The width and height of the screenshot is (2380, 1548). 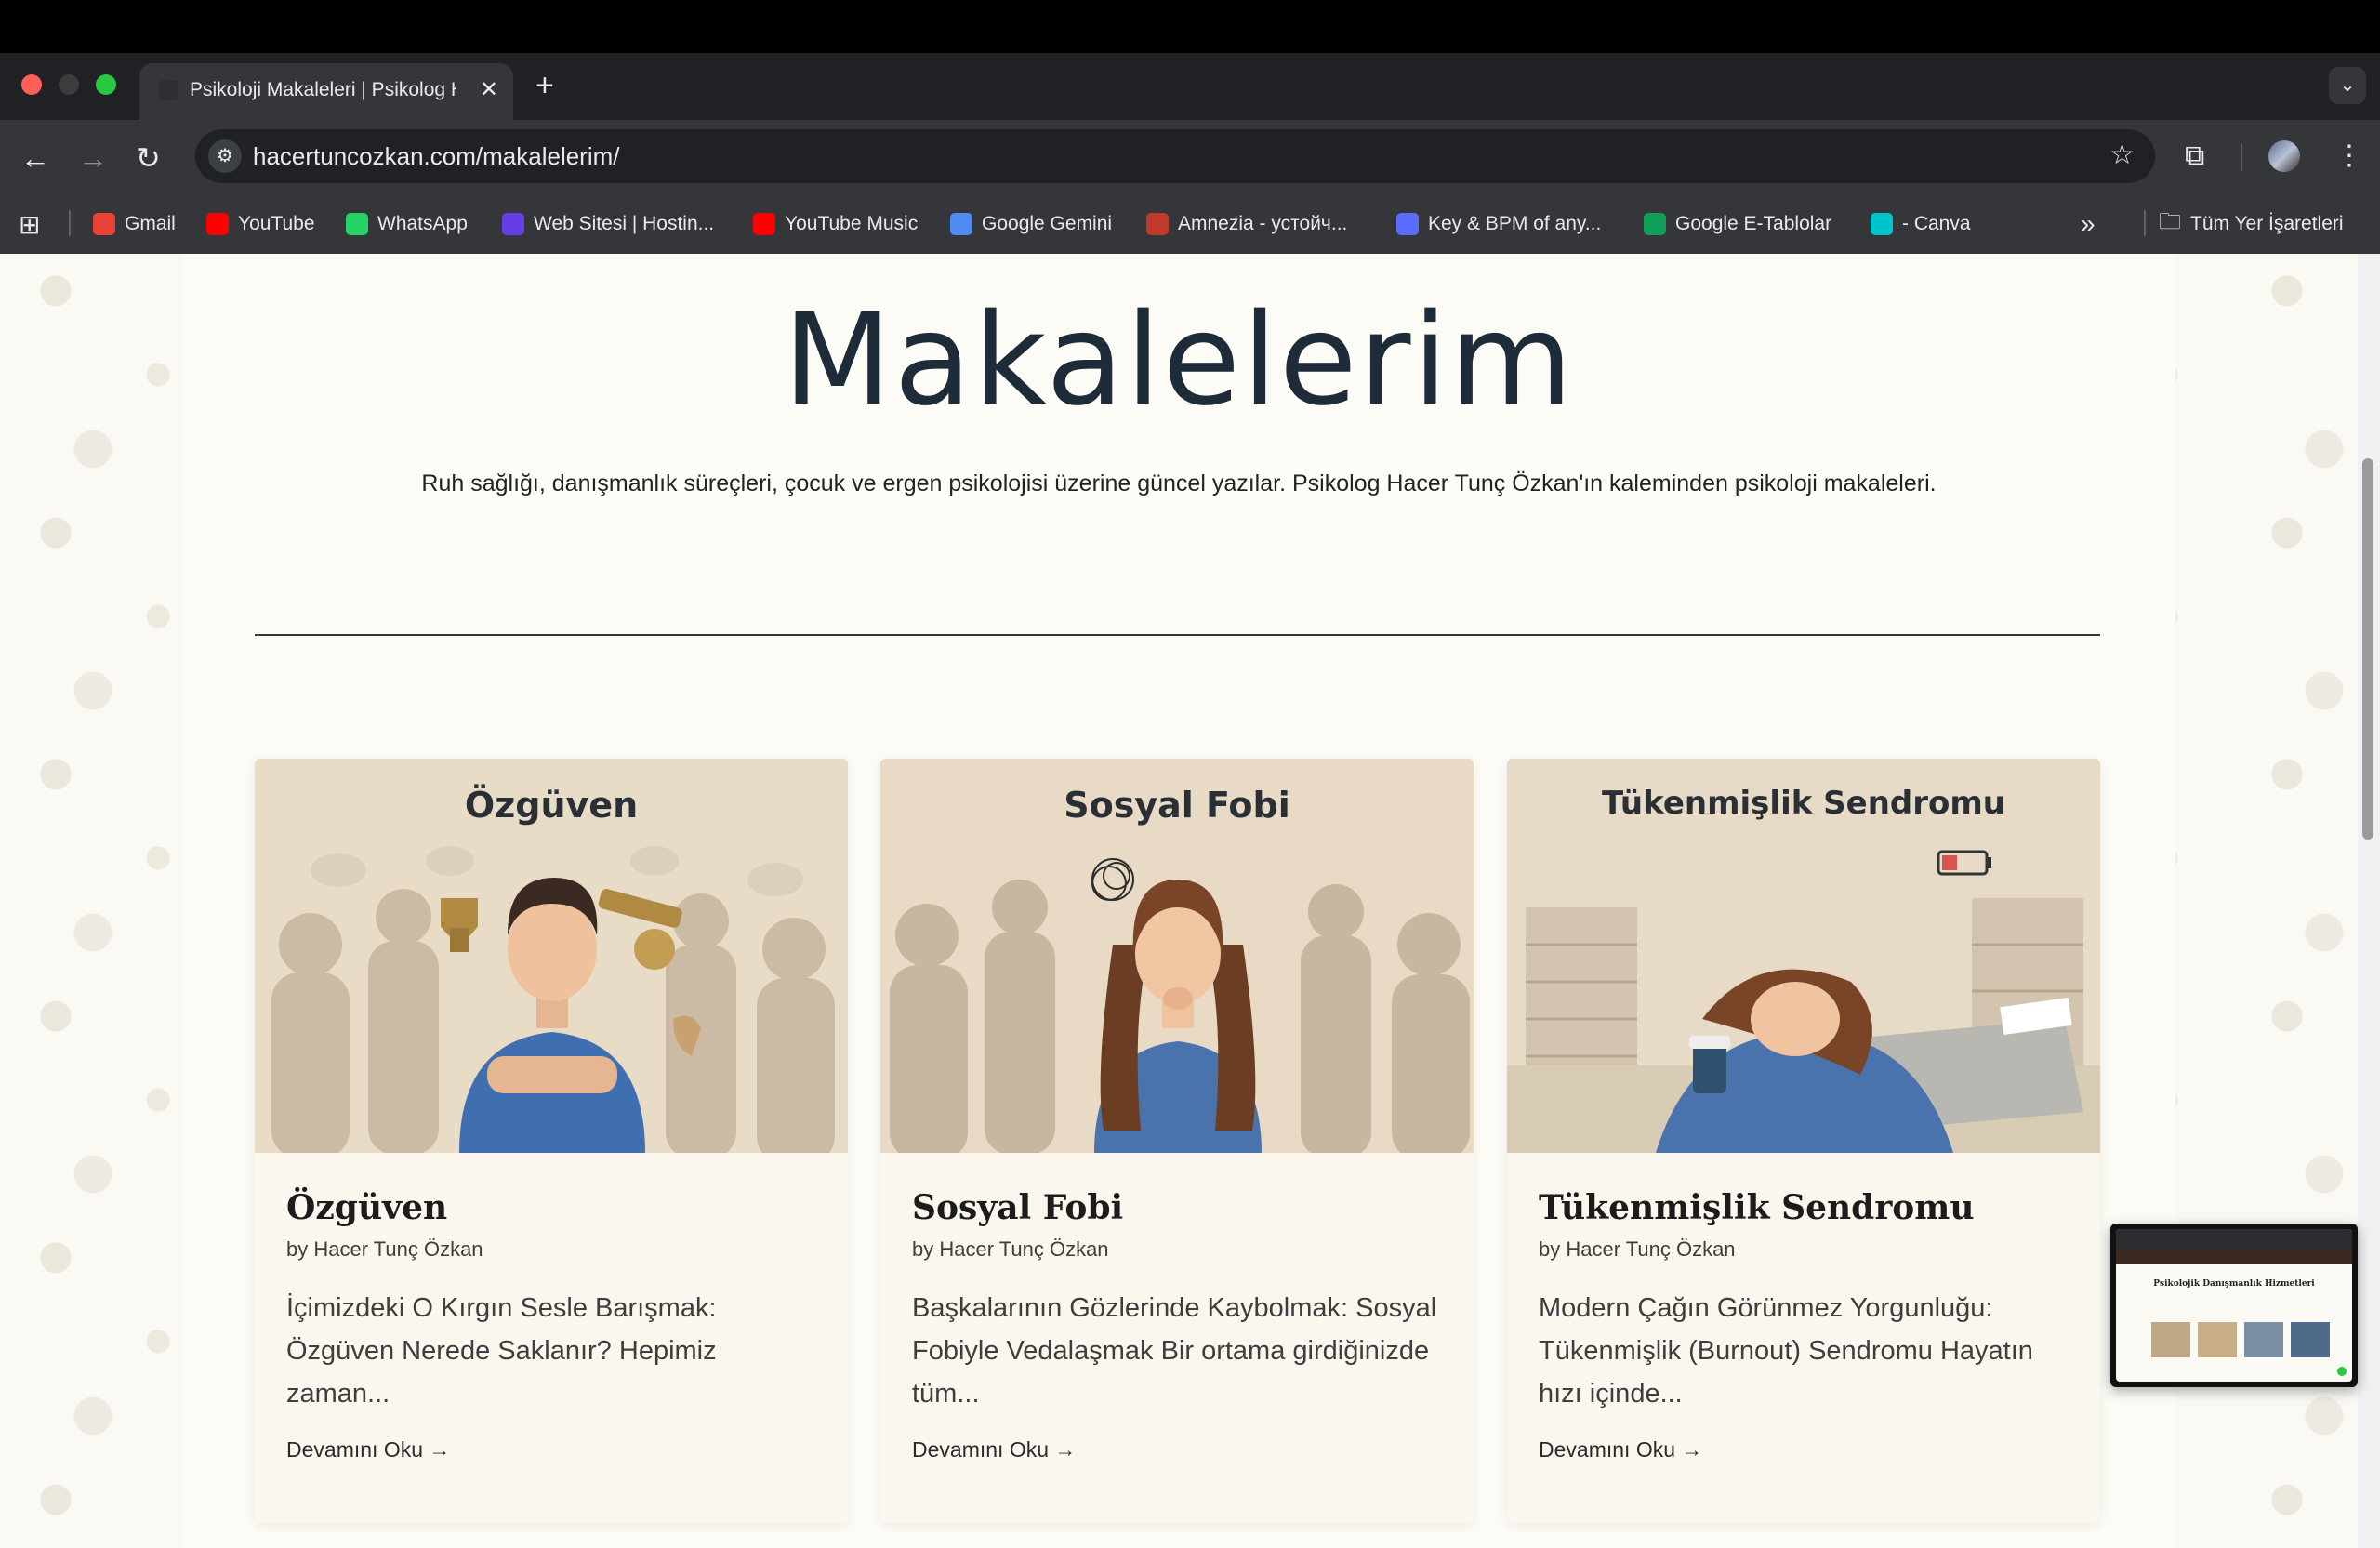 What do you see at coordinates (1157, 224) in the screenshot?
I see `amnezia-icon` at bounding box center [1157, 224].